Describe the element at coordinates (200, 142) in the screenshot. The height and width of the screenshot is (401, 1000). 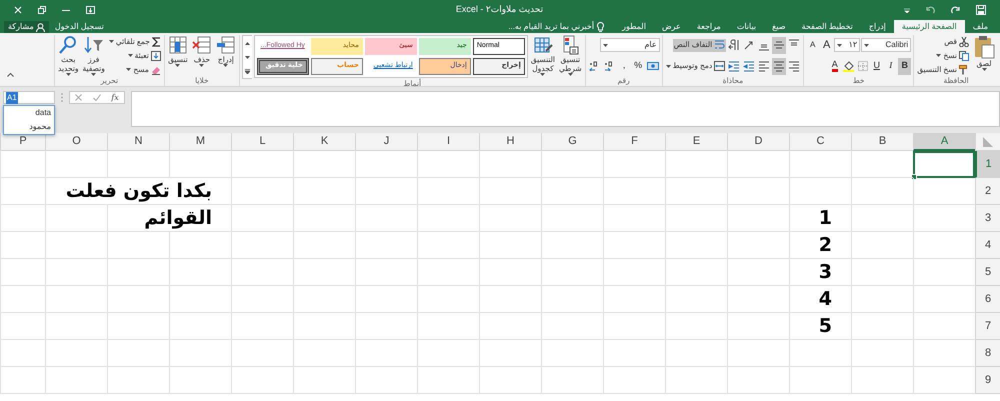
I see `column-header: M` at that location.